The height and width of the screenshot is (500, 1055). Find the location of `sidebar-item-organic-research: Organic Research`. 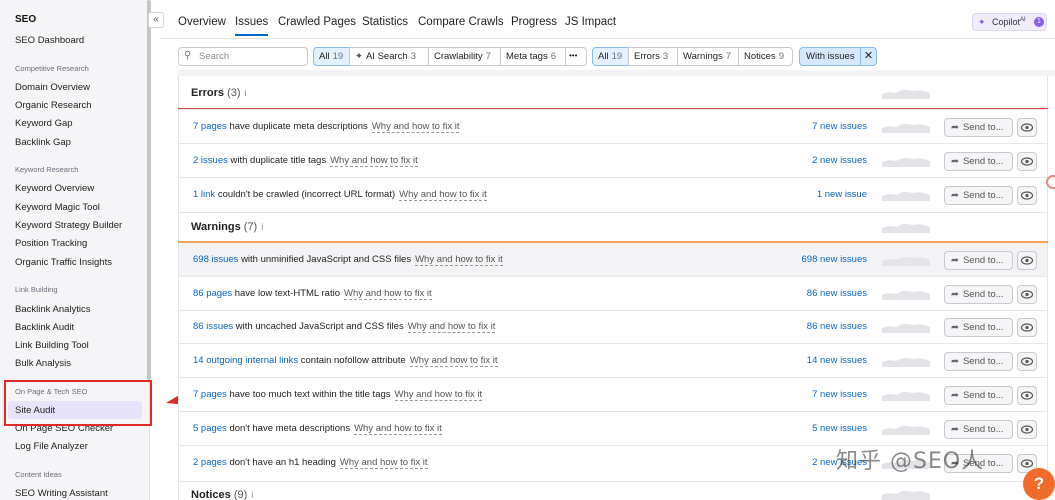

sidebar-item-organic-research: Organic Research is located at coordinates (53, 105).